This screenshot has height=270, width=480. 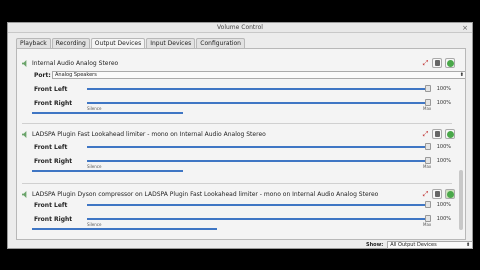 What do you see at coordinates (465, 28) in the screenshot?
I see `close-icon: ×` at bounding box center [465, 28].